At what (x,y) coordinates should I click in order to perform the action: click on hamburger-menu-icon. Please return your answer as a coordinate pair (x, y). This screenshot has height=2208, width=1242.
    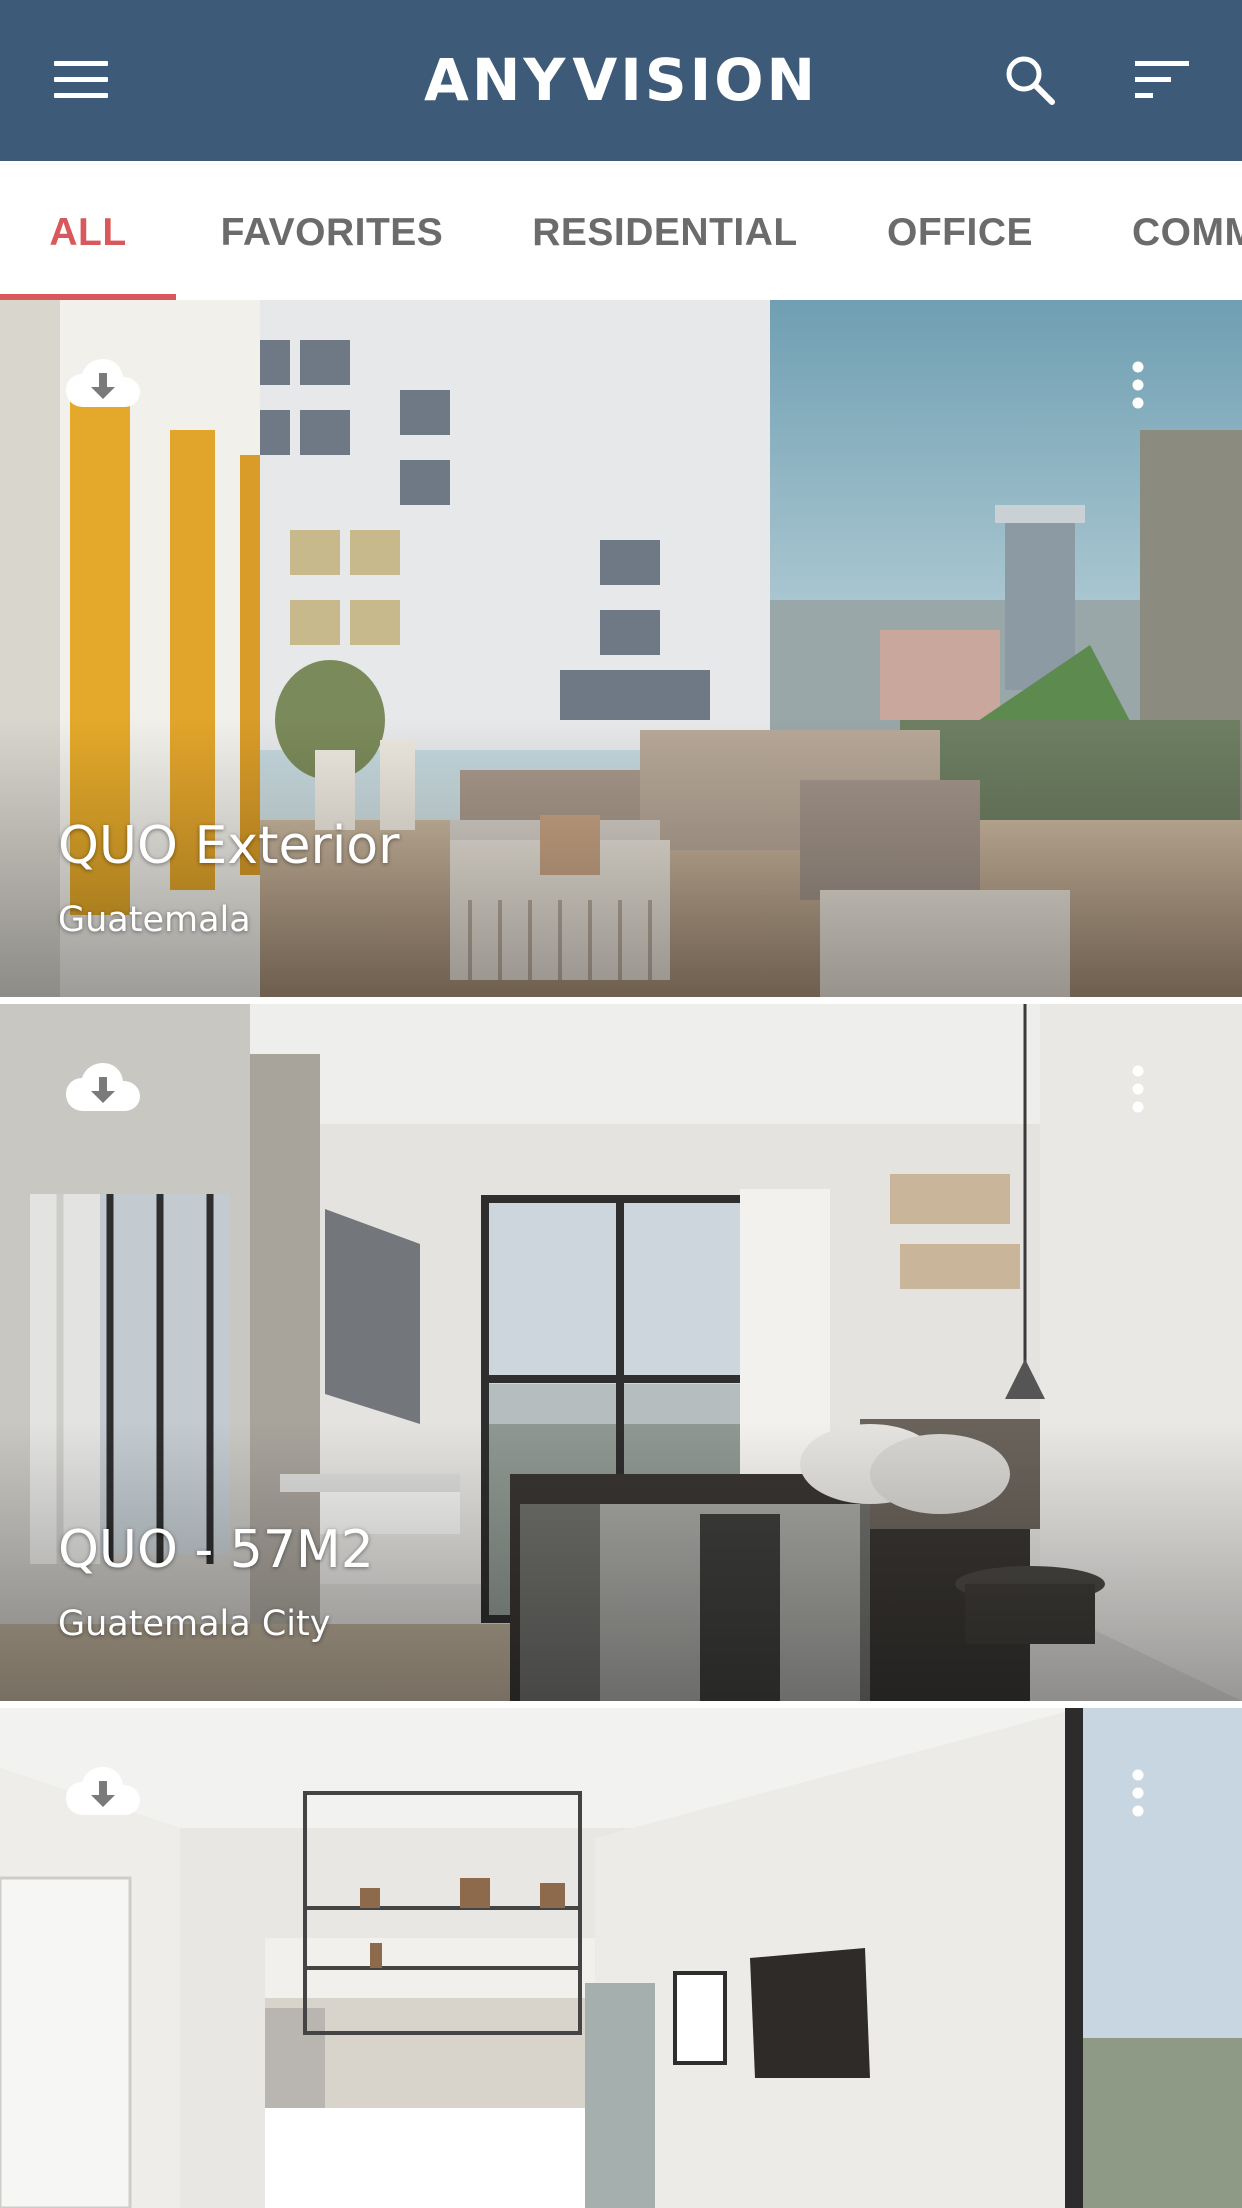
    Looking at the image, I should click on (81, 79).